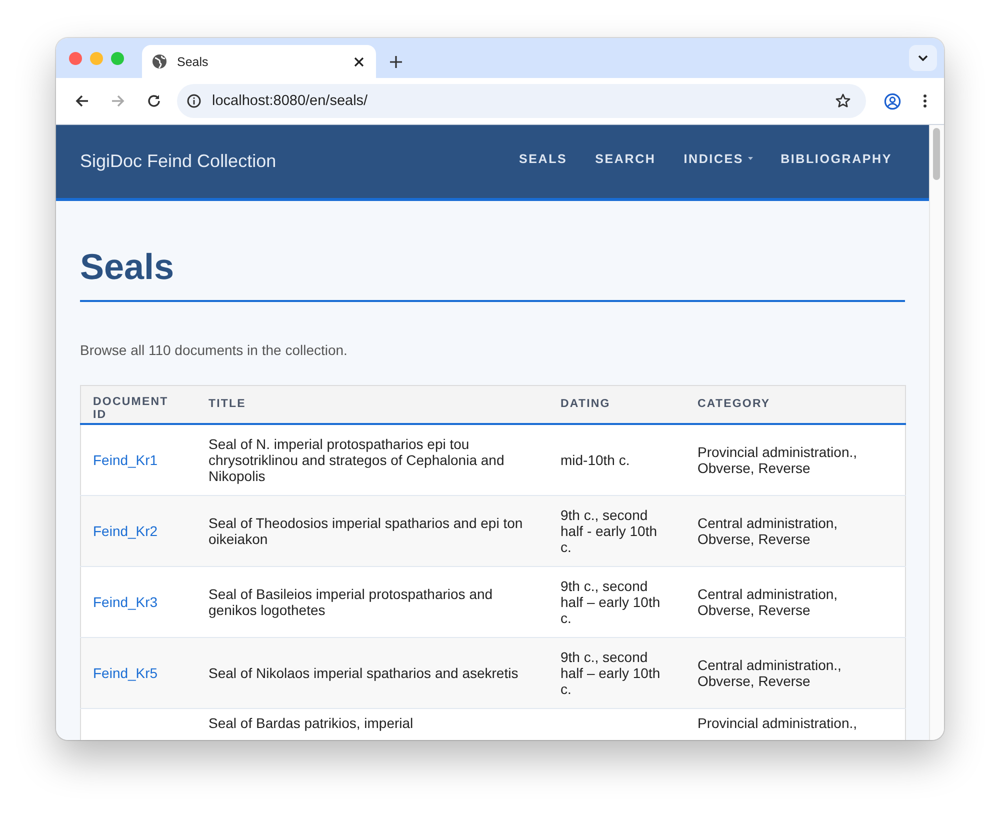 Image resolution: width=1000 pixels, height=814 pixels. What do you see at coordinates (154, 101) in the screenshot?
I see `reload-icon` at bounding box center [154, 101].